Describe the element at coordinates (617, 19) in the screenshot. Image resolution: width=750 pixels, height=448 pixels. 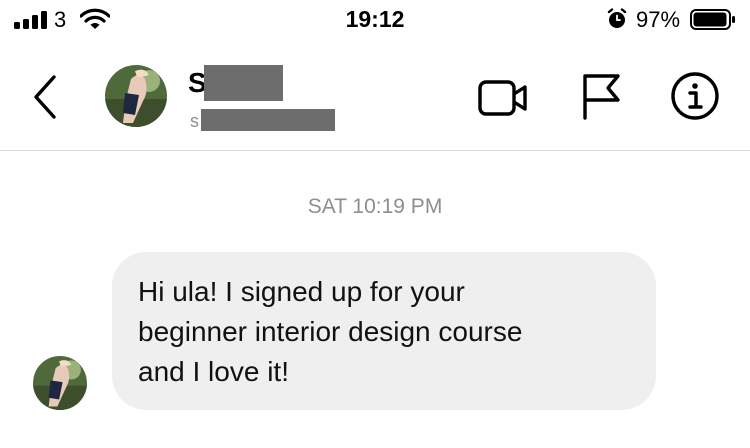
I see `alarm-icon` at that location.